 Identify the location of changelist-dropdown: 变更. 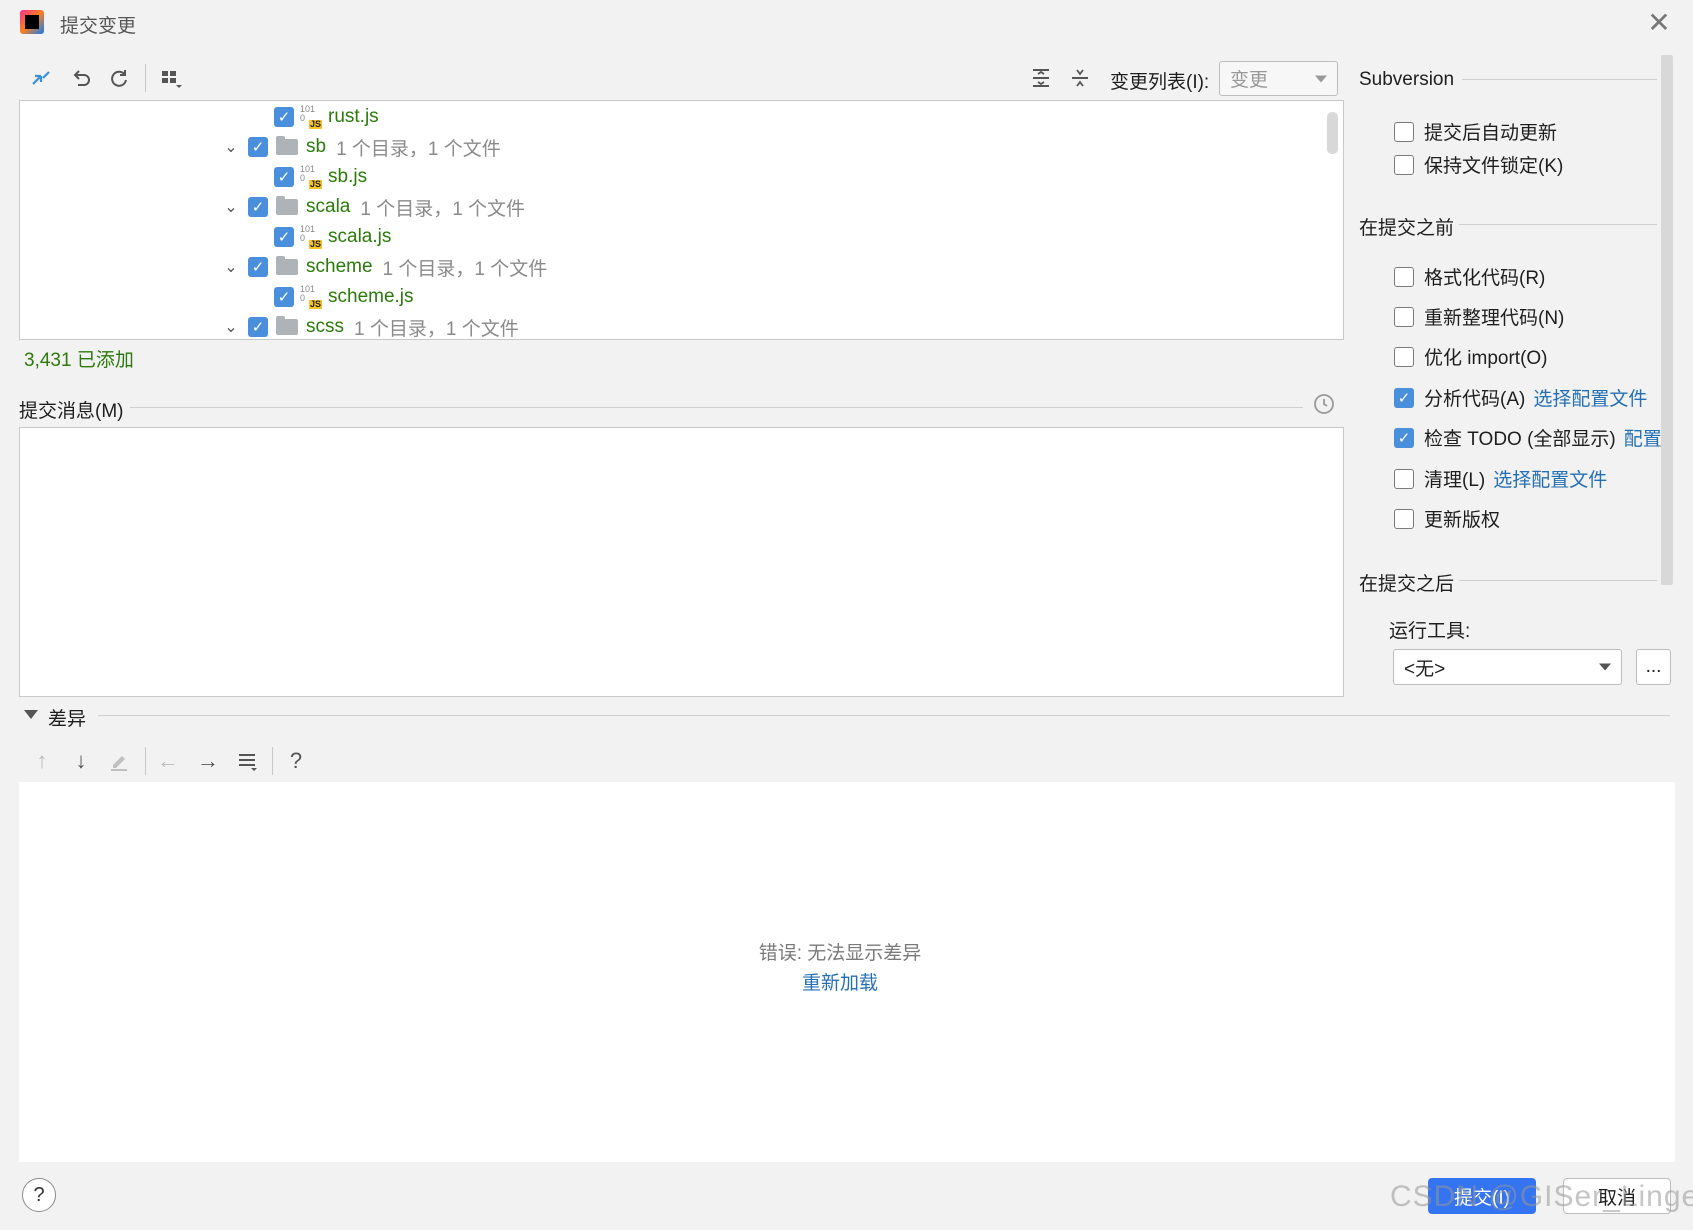
(1278, 78).